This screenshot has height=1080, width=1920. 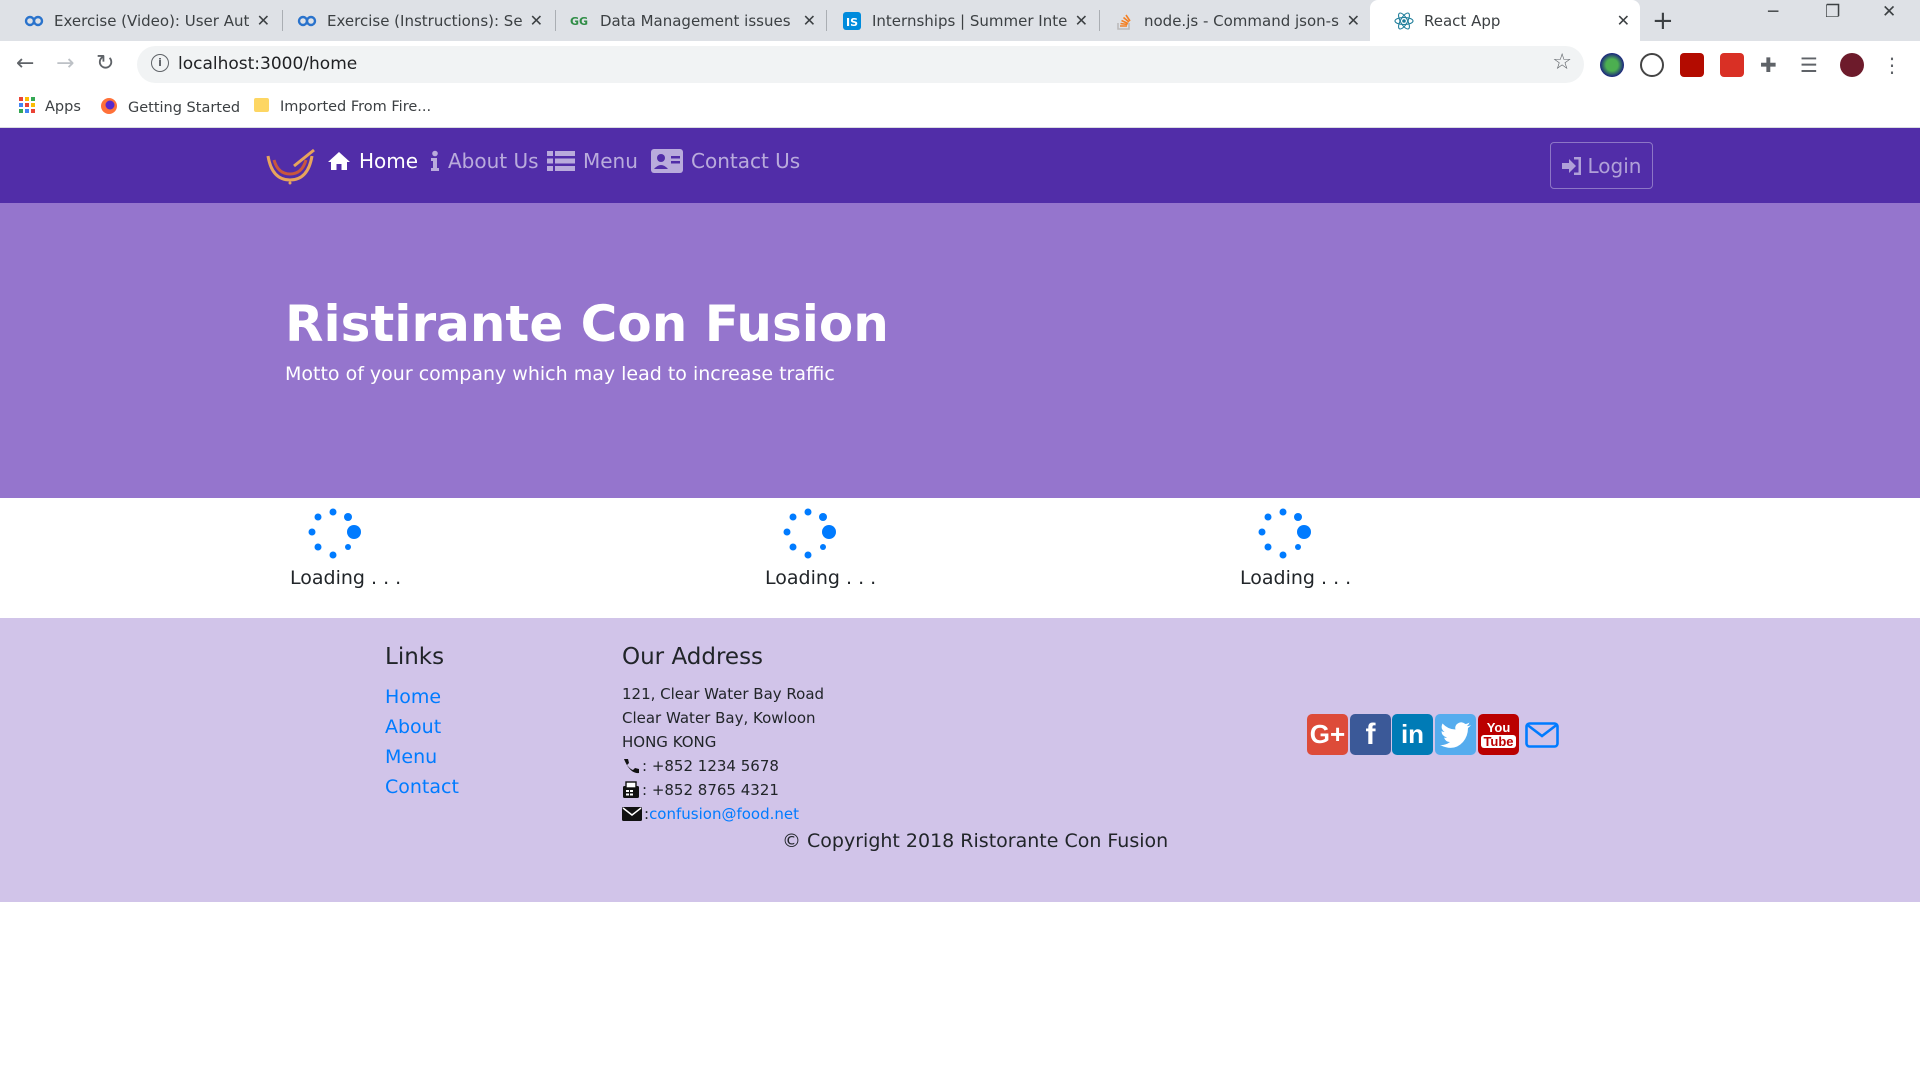 What do you see at coordinates (587, 324) in the screenshot?
I see `restaurant-title: Ristirante Con Fusion` at bounding box center [587, 324].